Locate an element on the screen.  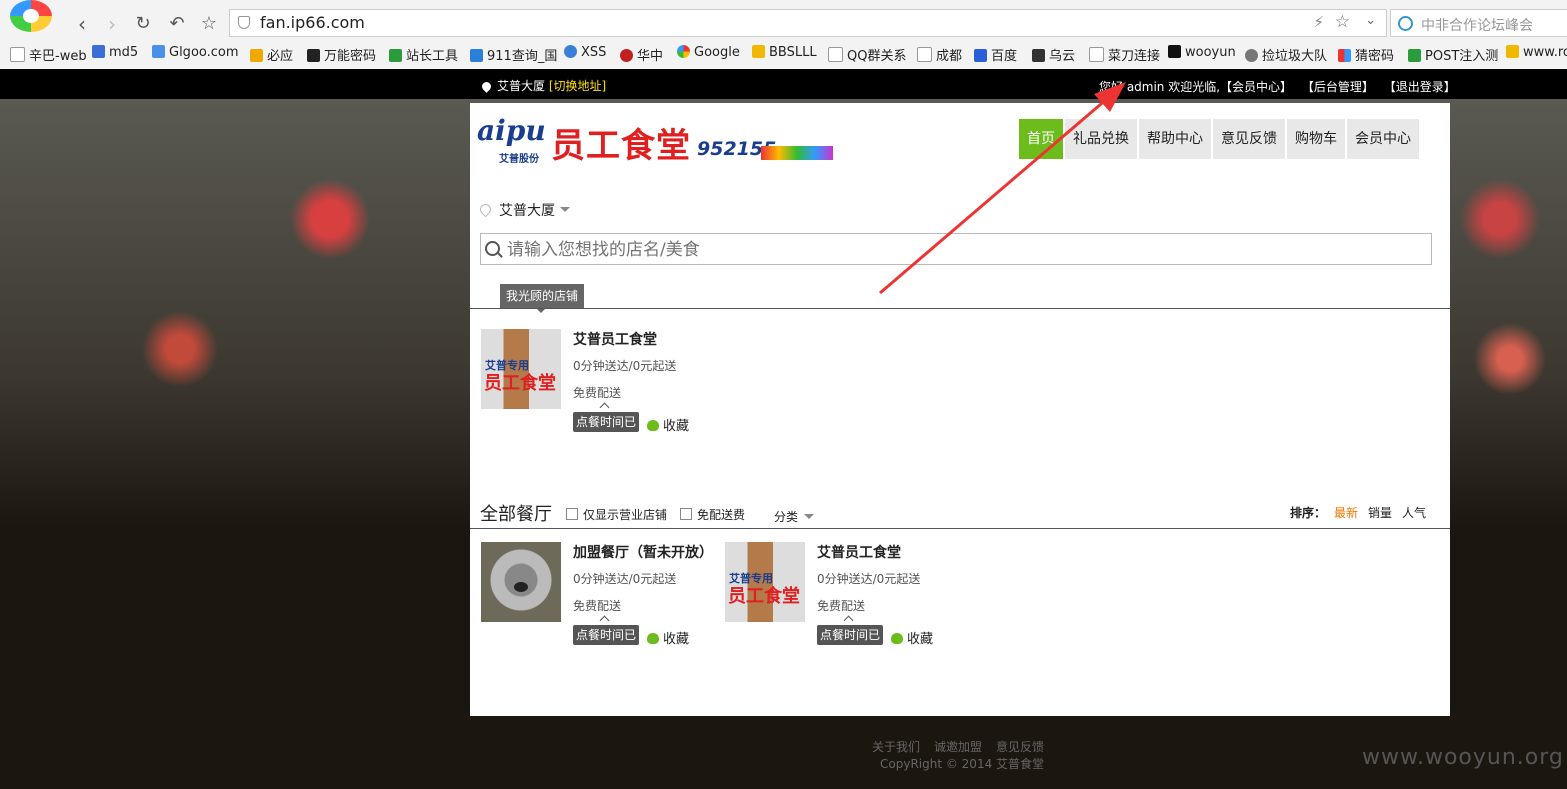
sort-options: 排序： 最新 销量 人气 is located at coordinates (1358, 512).